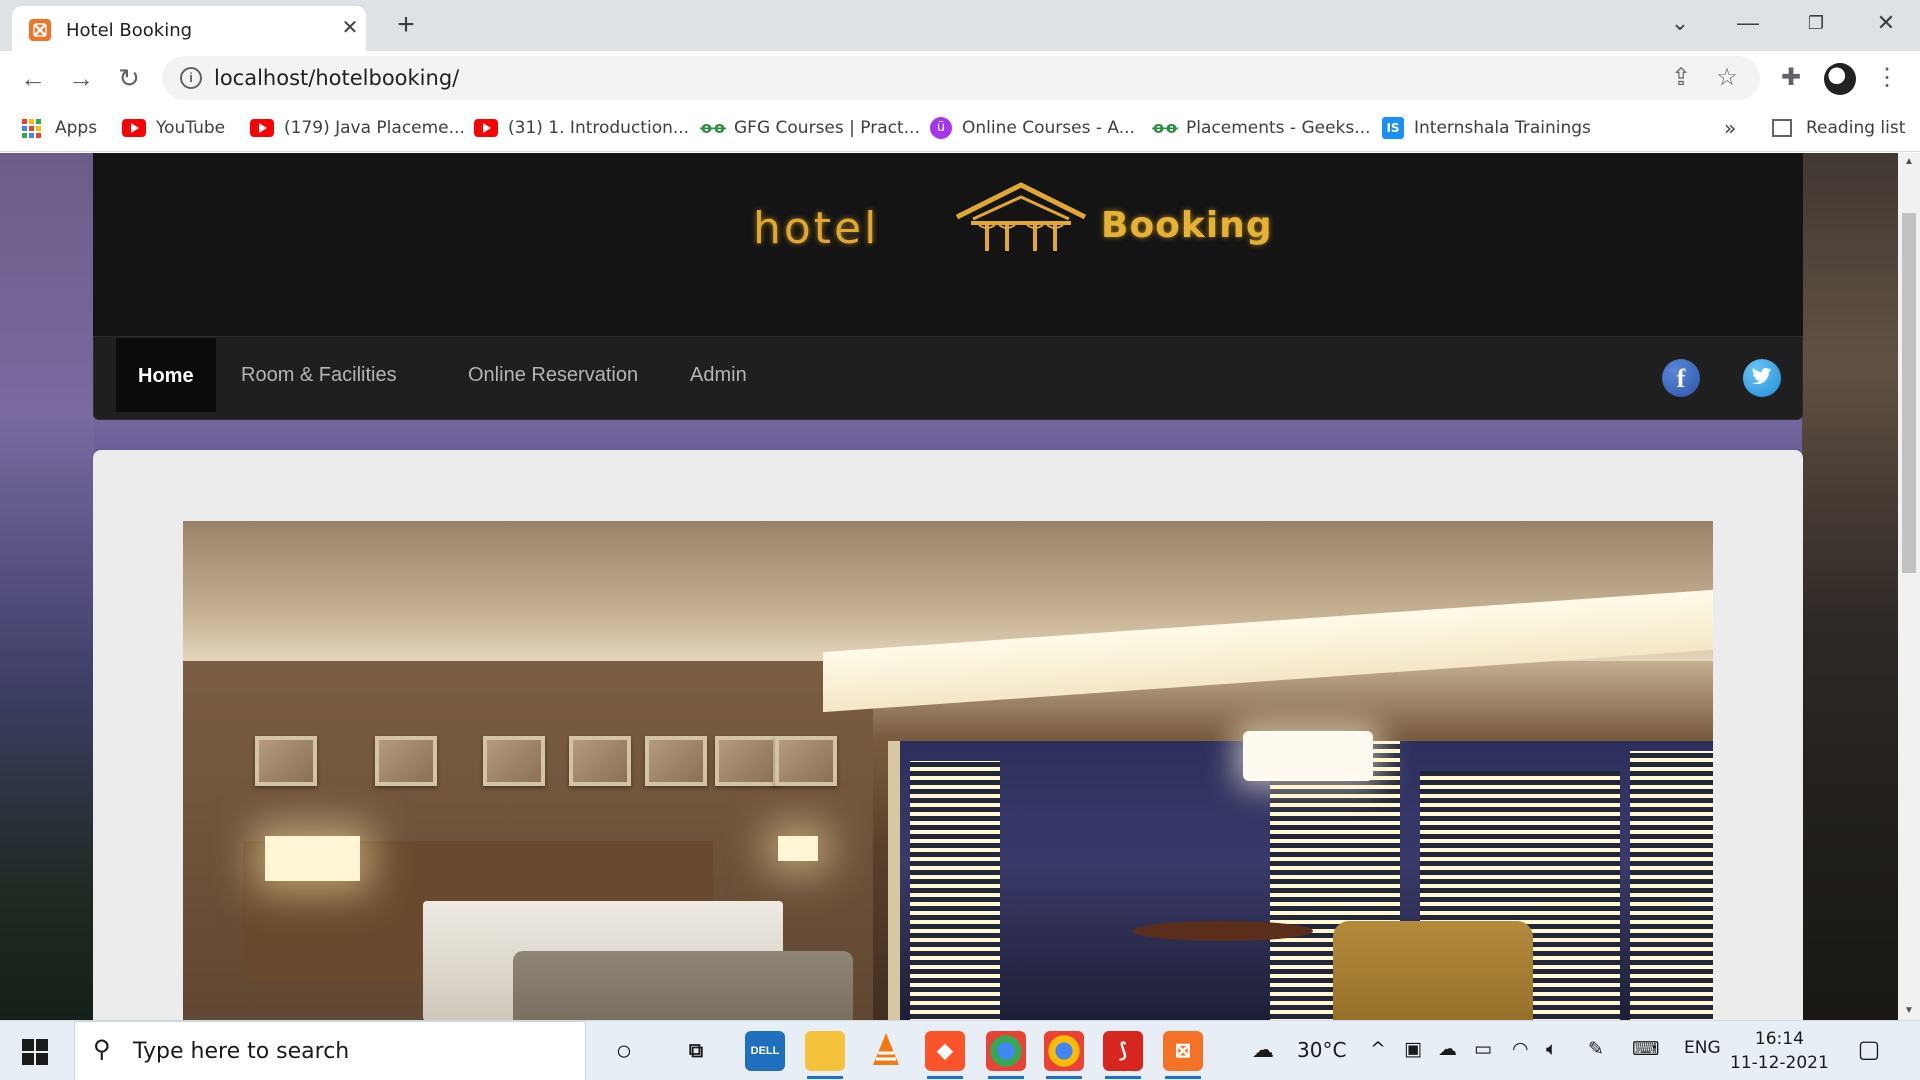  Describe the element at coordinates (1413, 1049) in the screenshot. I see `meet-now-icon: ▣` at that location.